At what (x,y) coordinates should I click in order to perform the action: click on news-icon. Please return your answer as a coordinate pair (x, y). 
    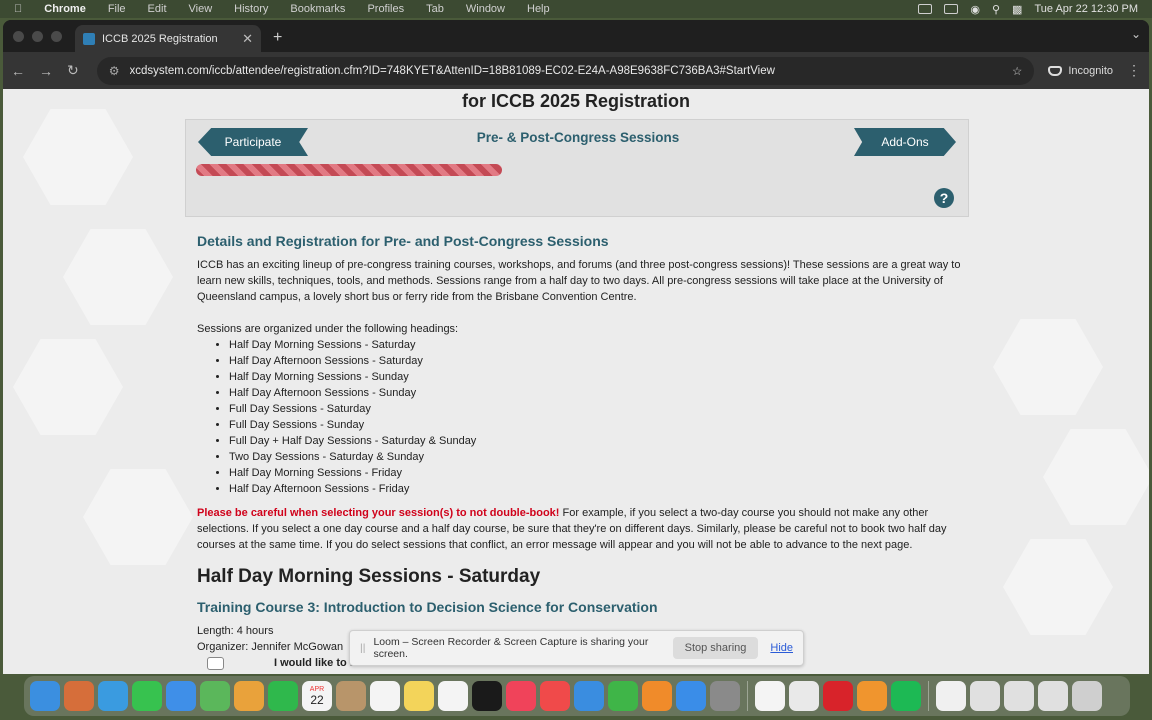
    Looking at the image, I should click on (555, 696).